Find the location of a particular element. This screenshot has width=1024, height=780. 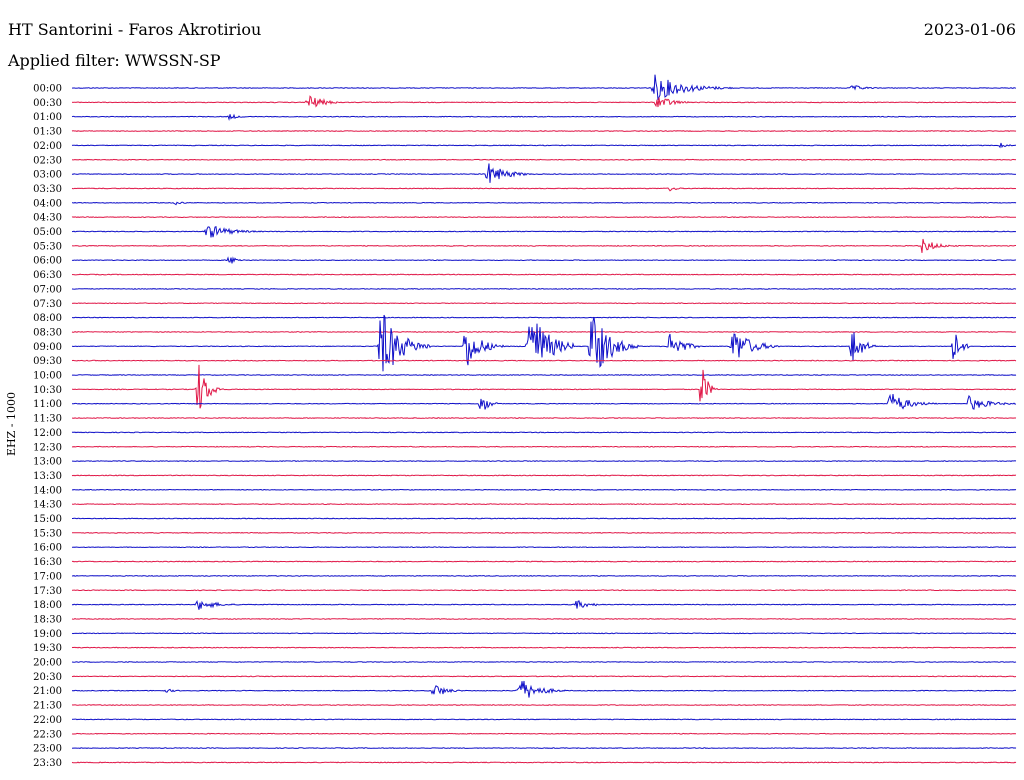

row-time-label: 08:00 is located at coordinates (47, 318).